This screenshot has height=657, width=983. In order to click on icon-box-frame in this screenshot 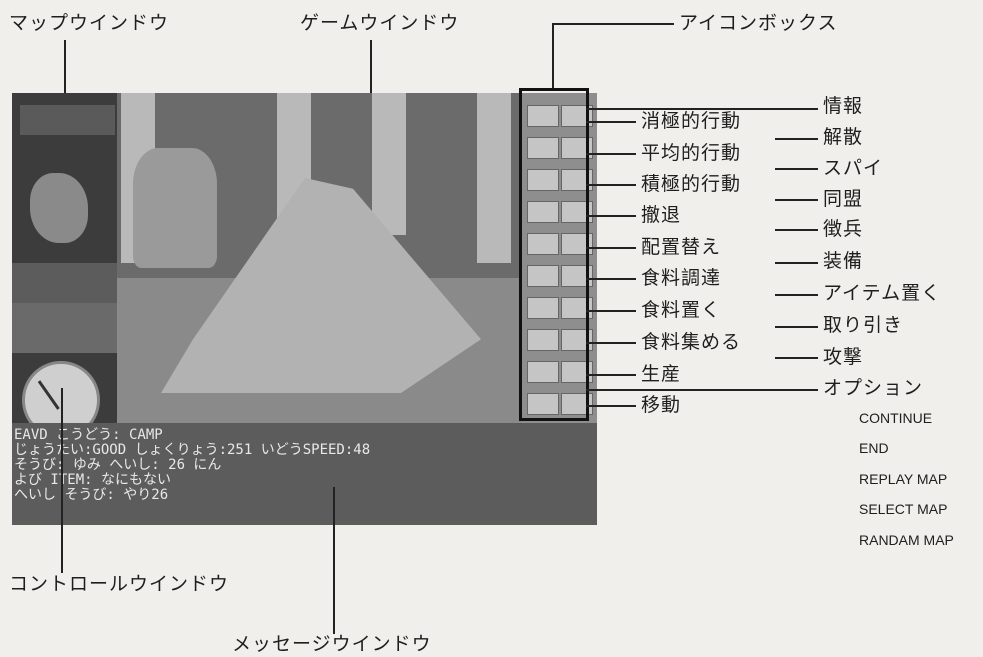, I will do `click(554, 254)`.